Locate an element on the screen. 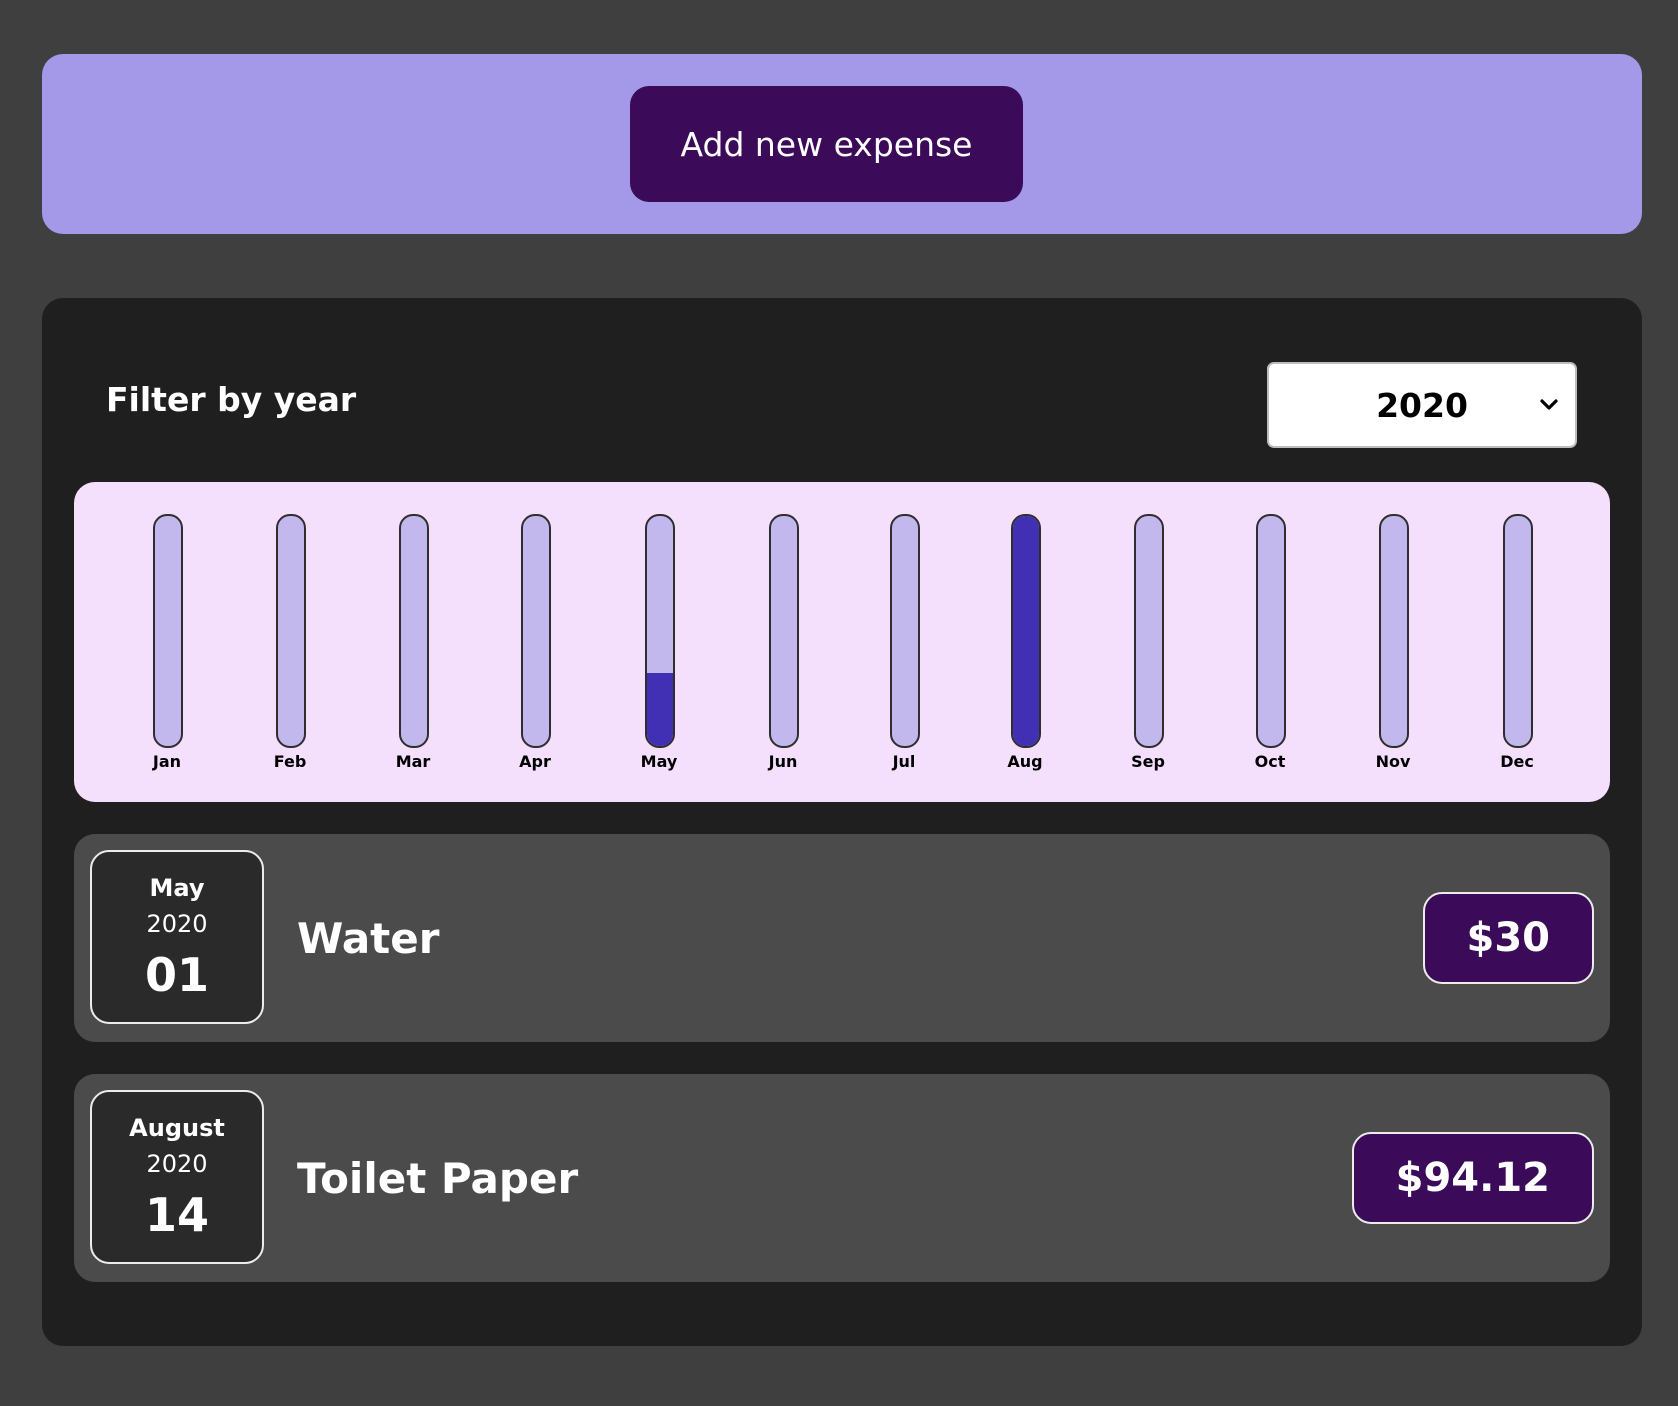  chart-bar-mar: Mar is located at coordinates (413, 644).